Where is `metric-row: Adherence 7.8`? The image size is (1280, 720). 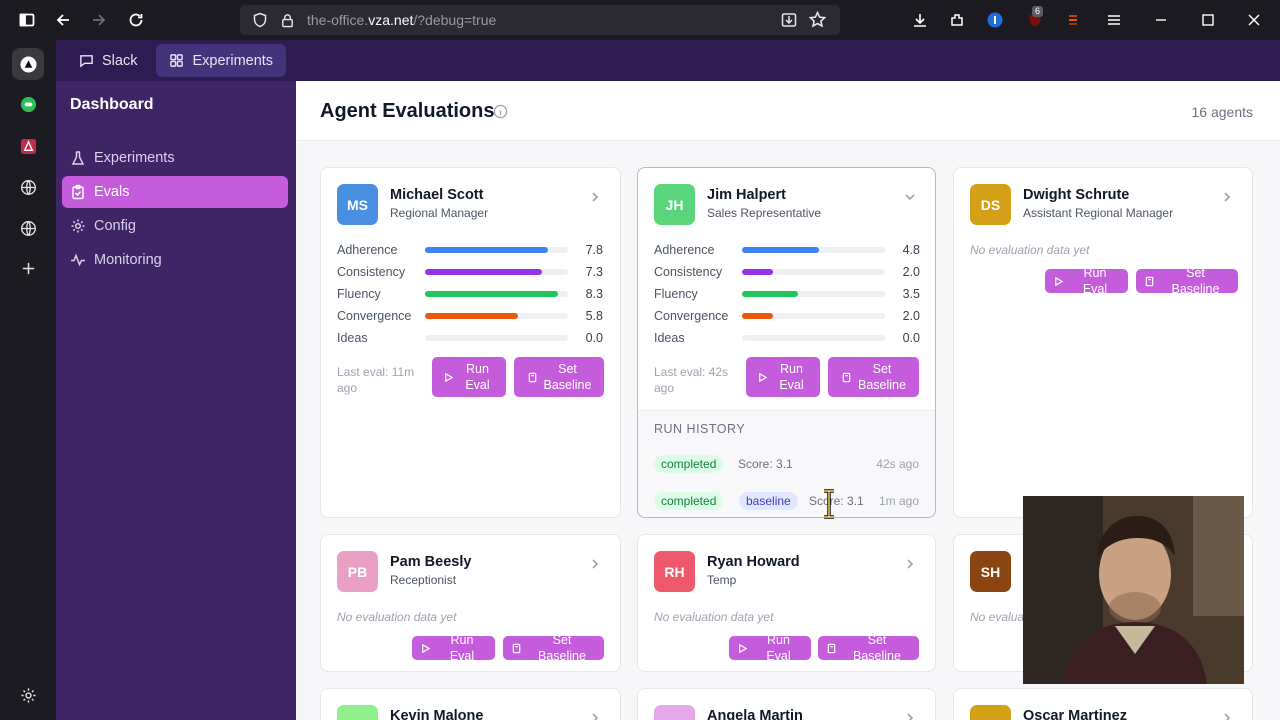 metric-row: Adherence 7.8 is located at coordinates (470, 250).